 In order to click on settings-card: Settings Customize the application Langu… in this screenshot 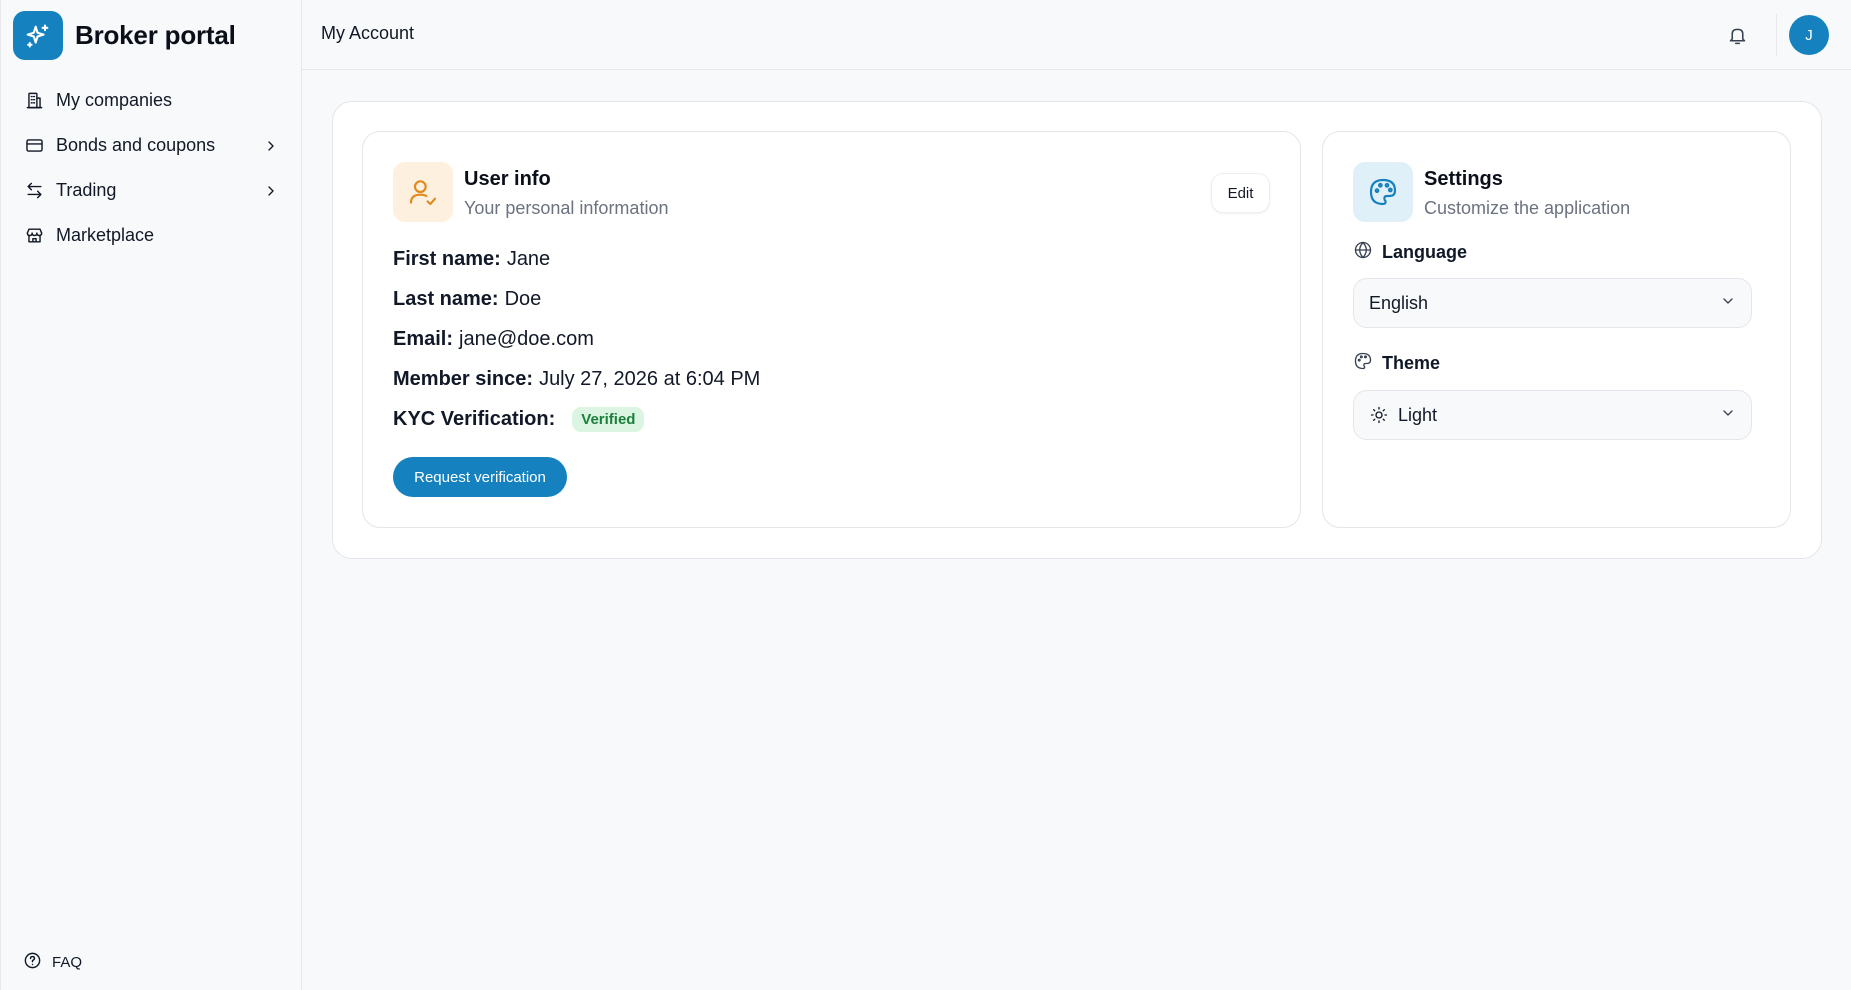, I will do `click(1556, 329)`.